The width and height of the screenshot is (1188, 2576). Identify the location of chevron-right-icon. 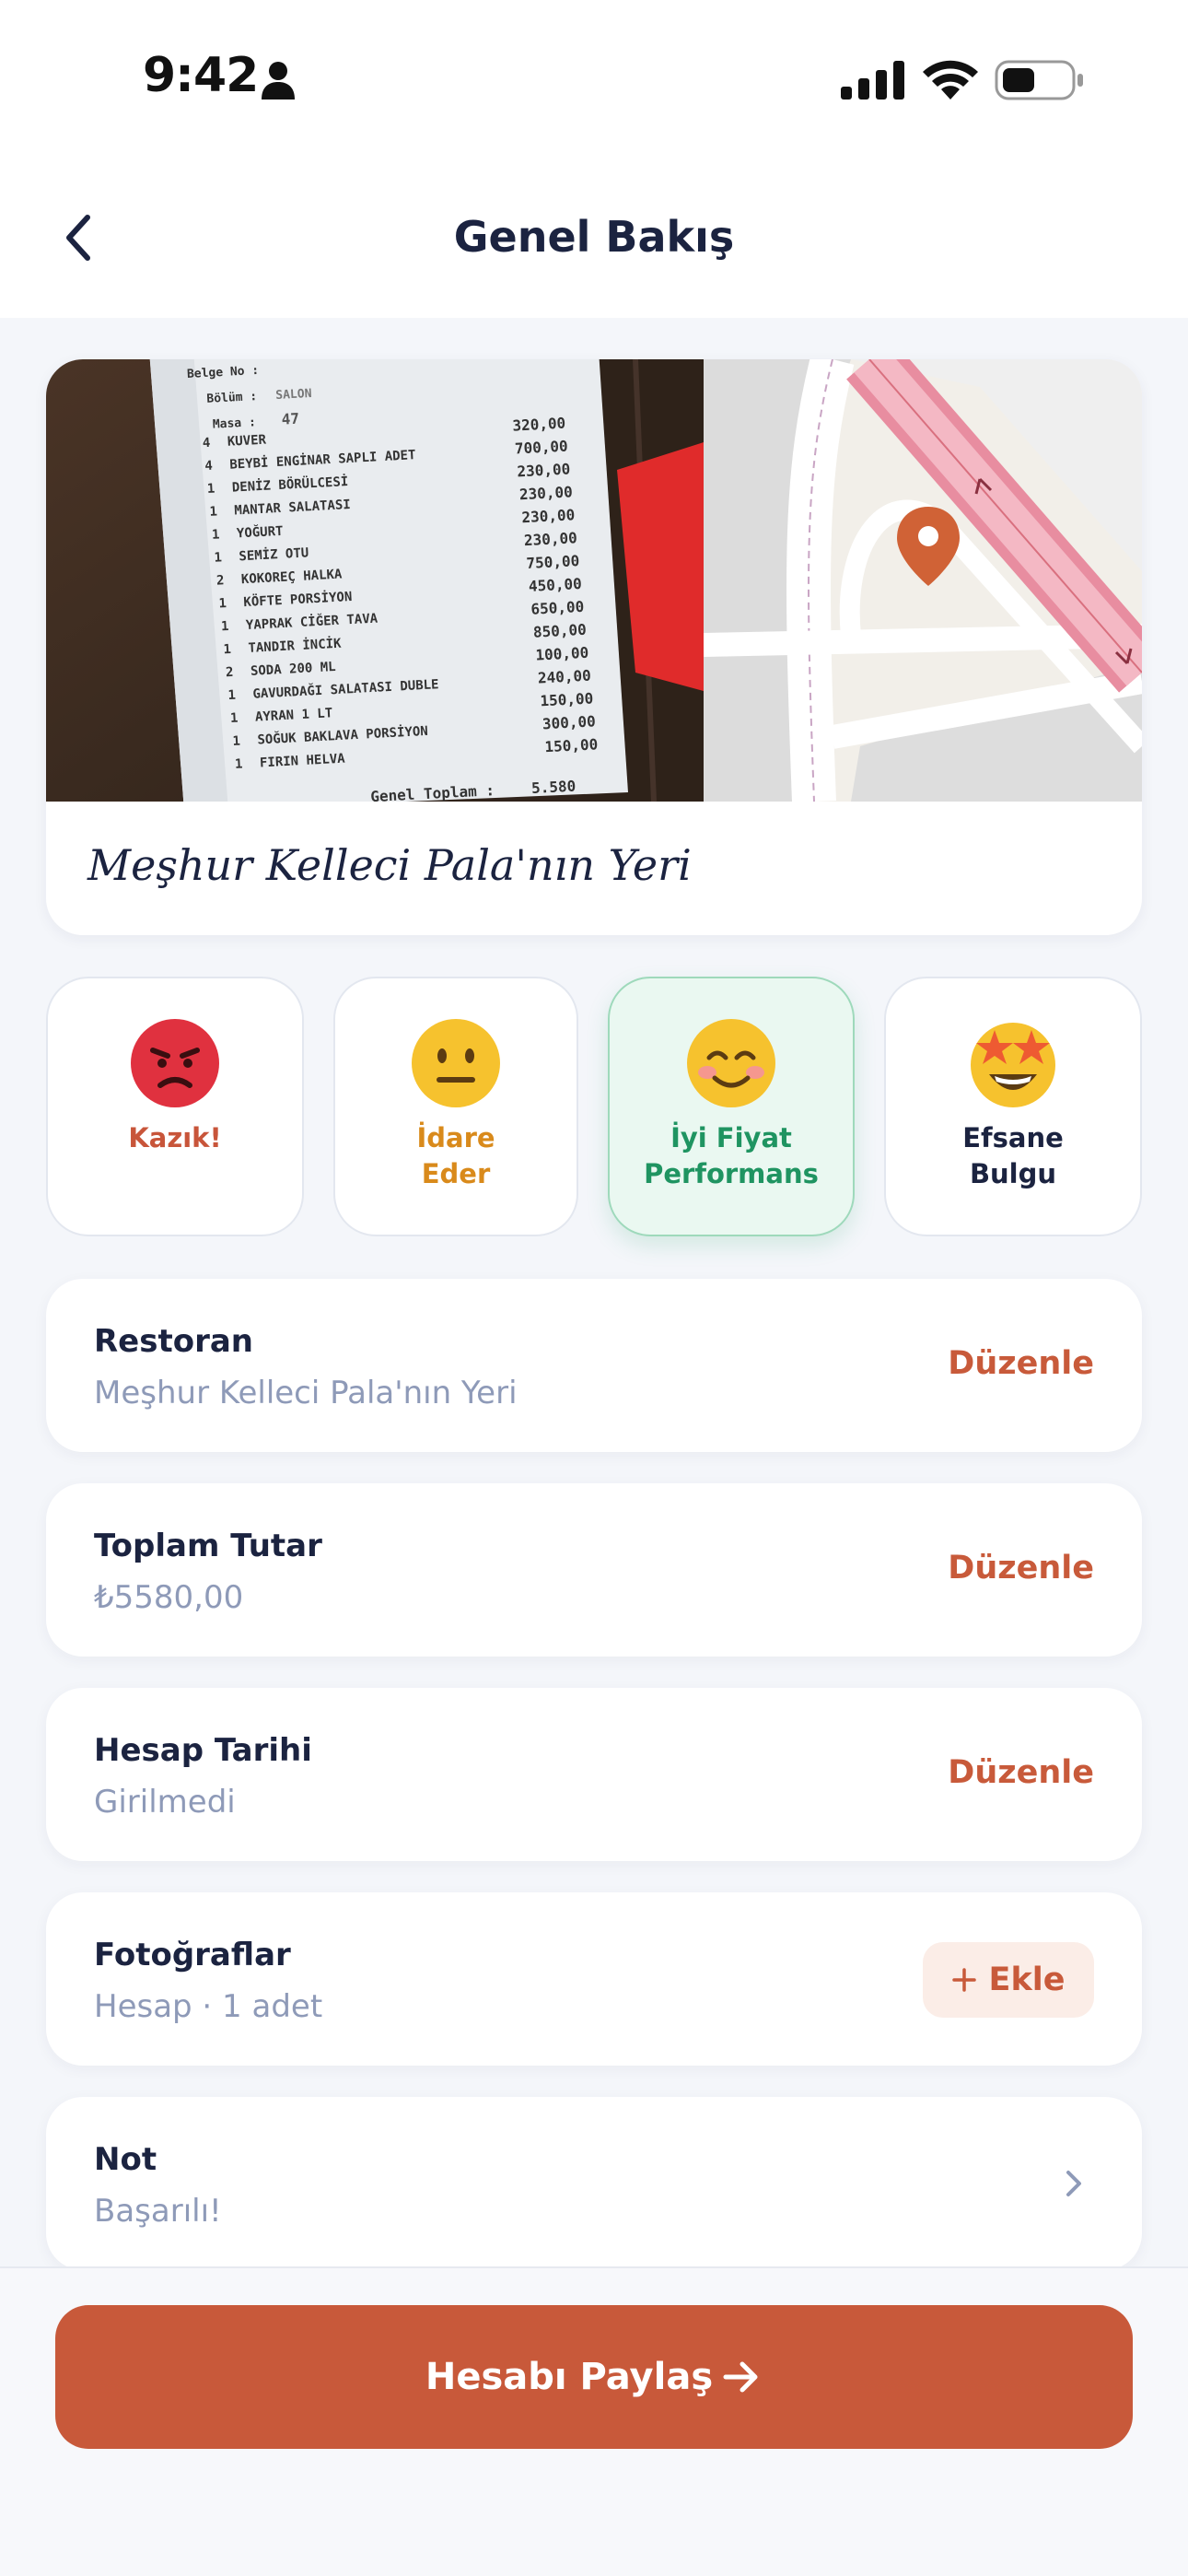
(1073, 2183).